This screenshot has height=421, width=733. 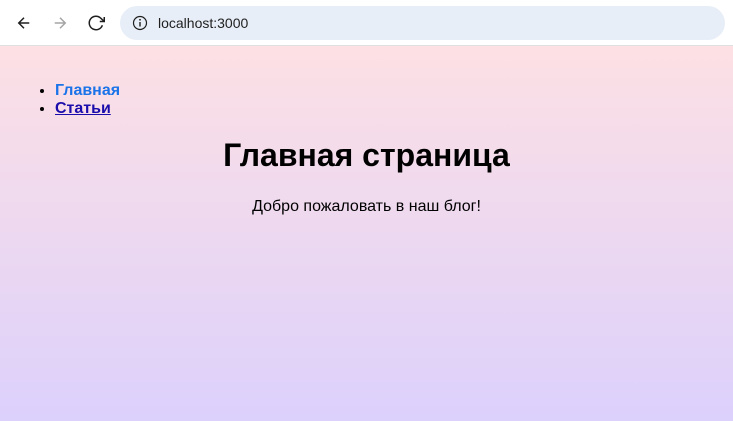 I want to click on back-button, so click(x=24, y=23).